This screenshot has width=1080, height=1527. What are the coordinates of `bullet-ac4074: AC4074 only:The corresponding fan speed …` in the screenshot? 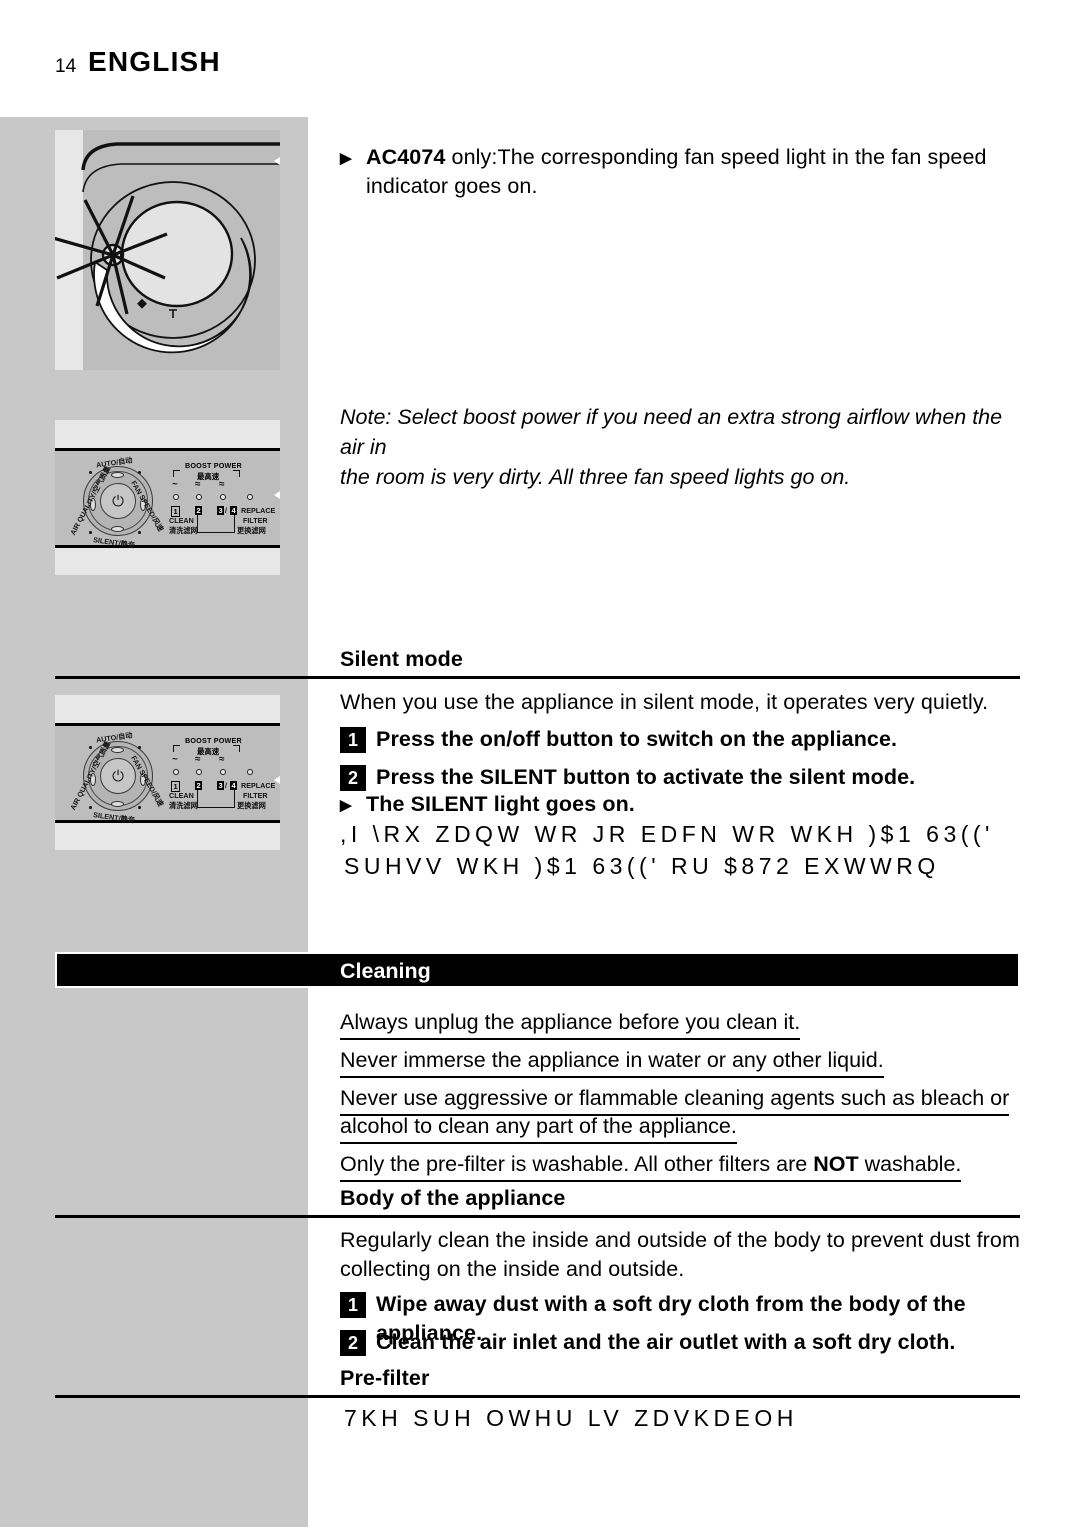 It's located at (685, 172).